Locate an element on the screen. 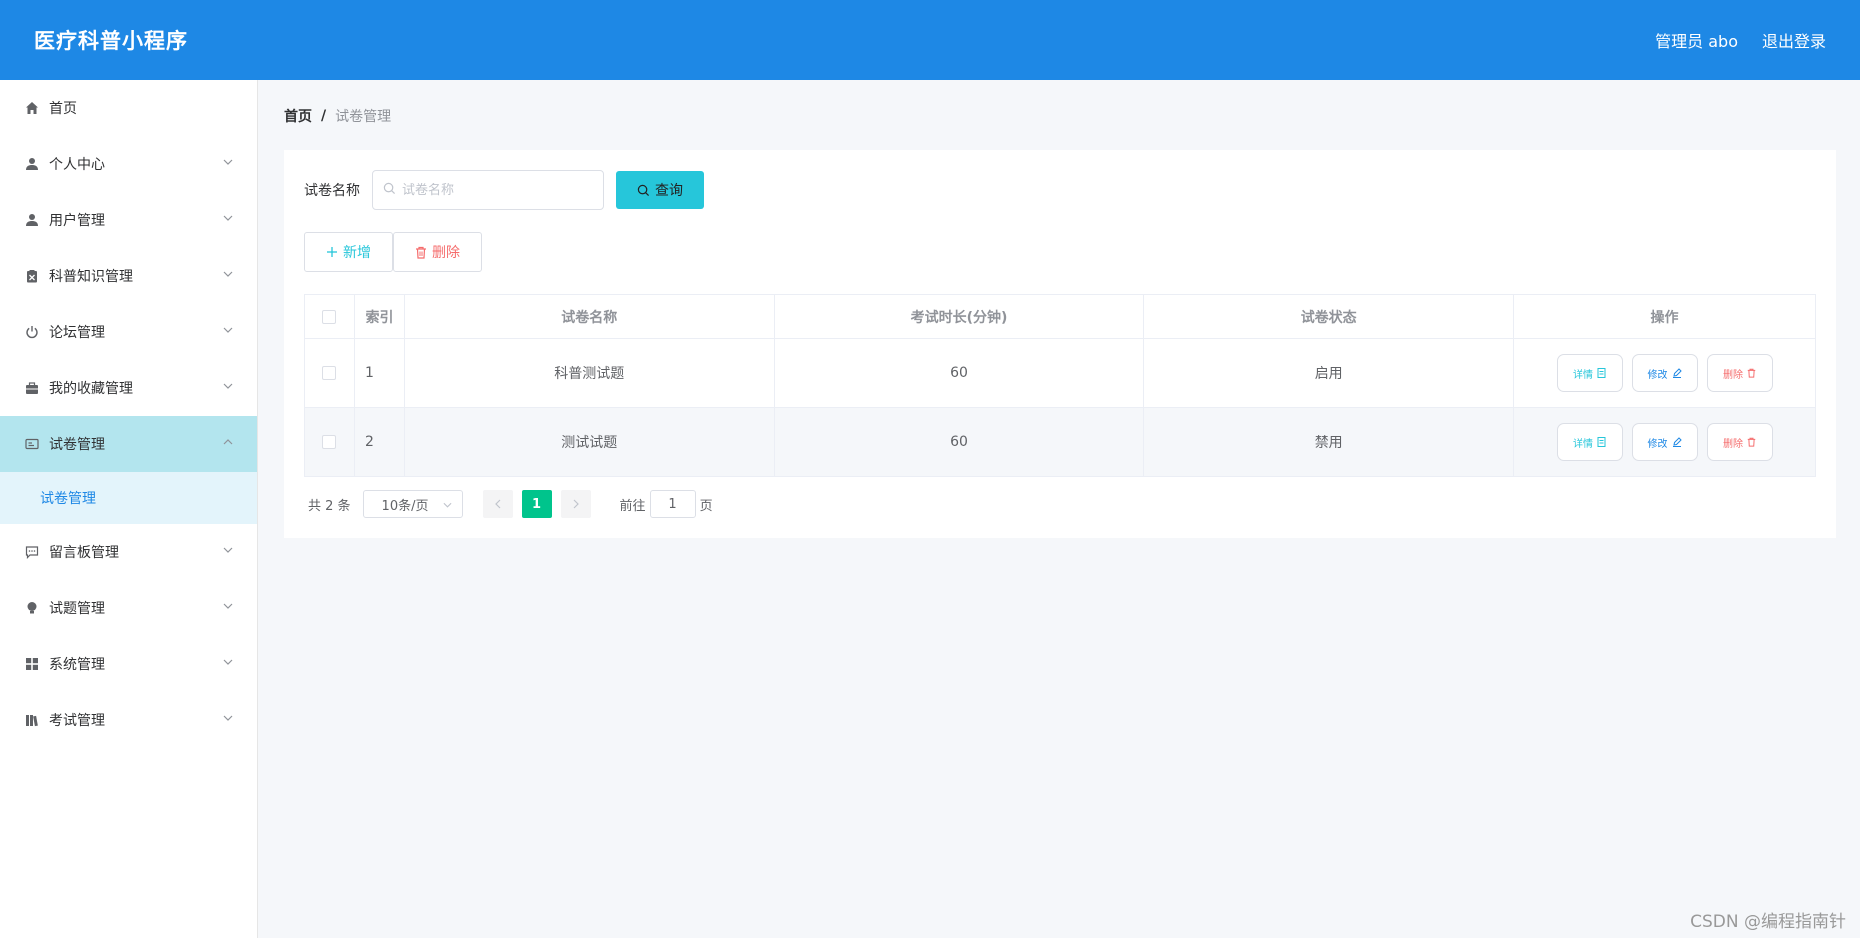  submenu-item-exam-papers: 试卷管理 is located at coordinates (128, 498).